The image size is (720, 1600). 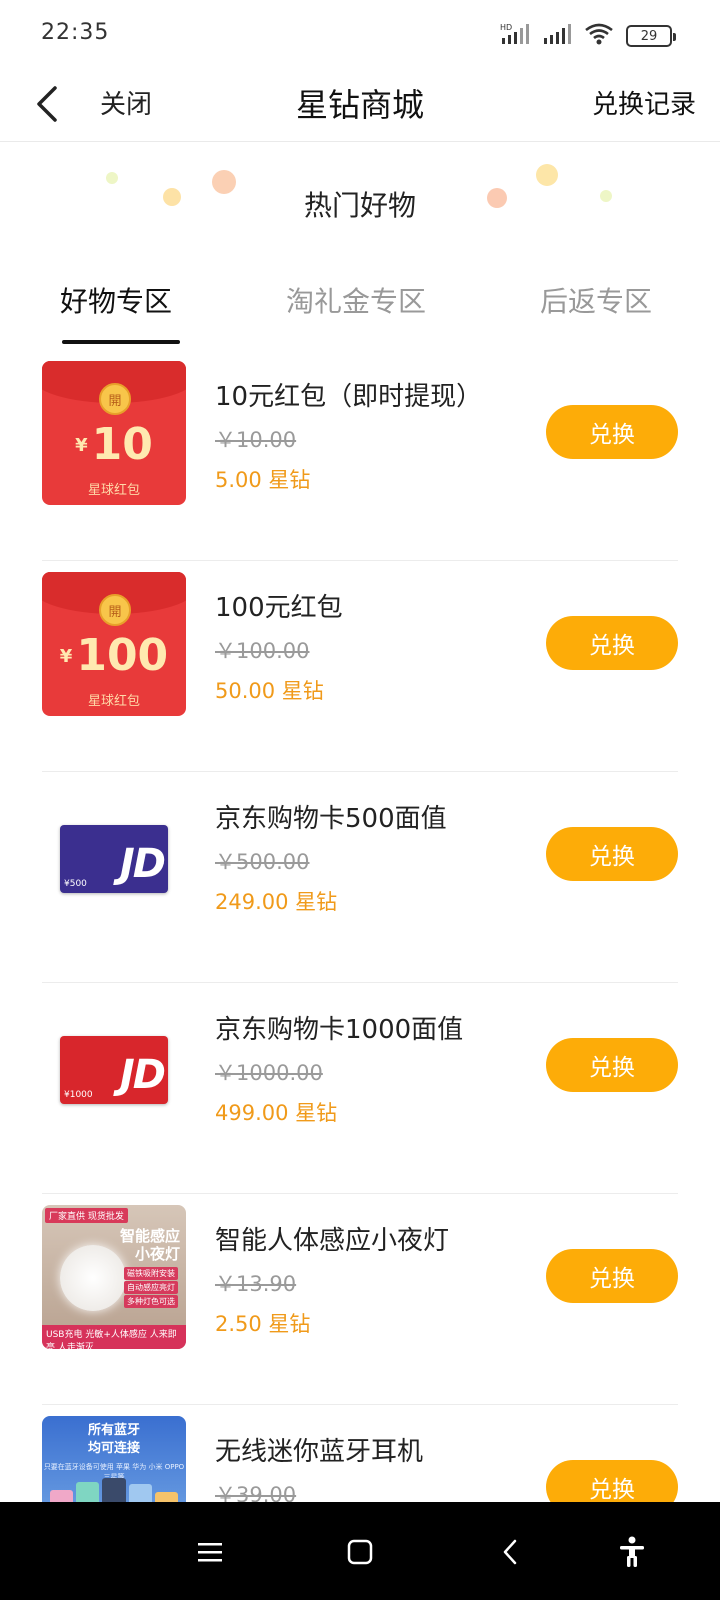 I want to click on product-name: 10元红包（即时提现）, so click(x=349, y=397).